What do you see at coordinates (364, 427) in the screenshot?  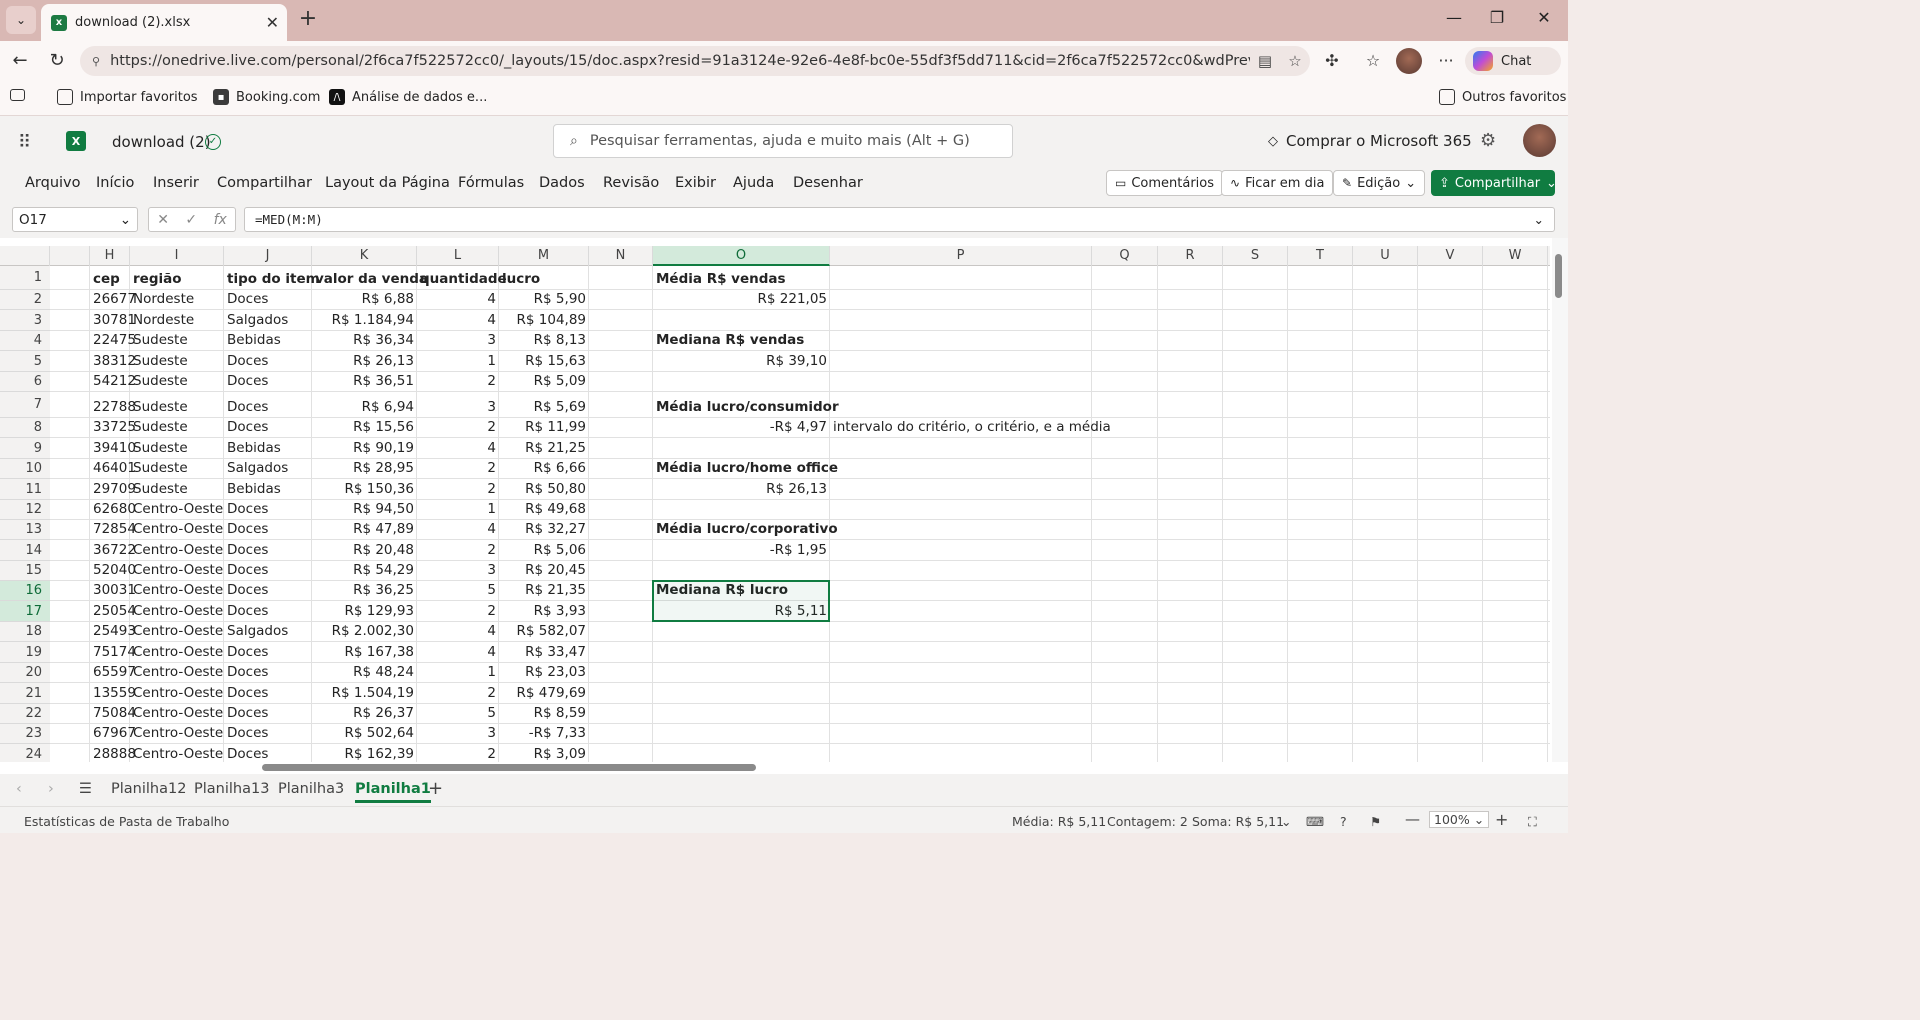 I see `cell-k8: R$ 15,56` at bounding box center [364, 427].